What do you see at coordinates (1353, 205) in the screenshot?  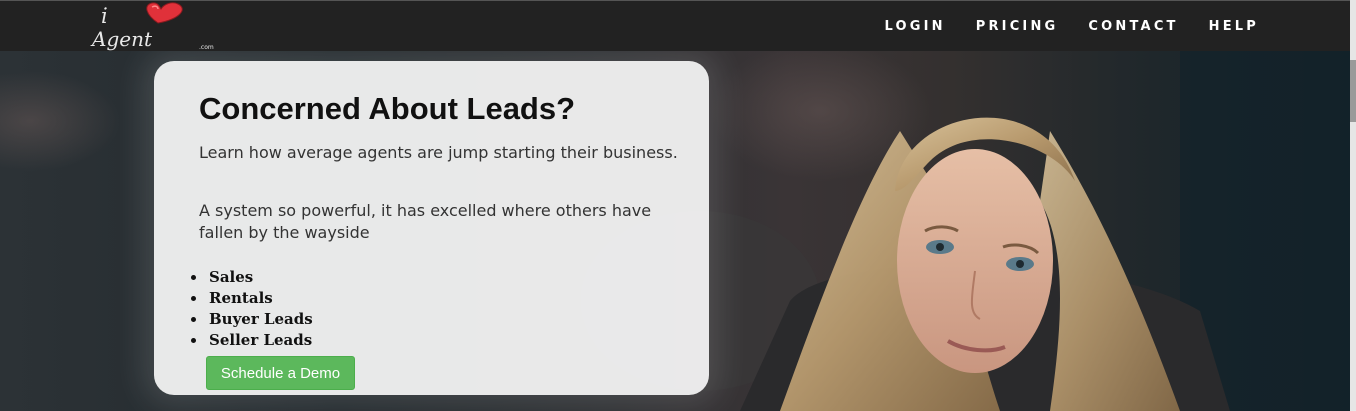 I see `page-scrollbar` at bounding box center [1353, 205].